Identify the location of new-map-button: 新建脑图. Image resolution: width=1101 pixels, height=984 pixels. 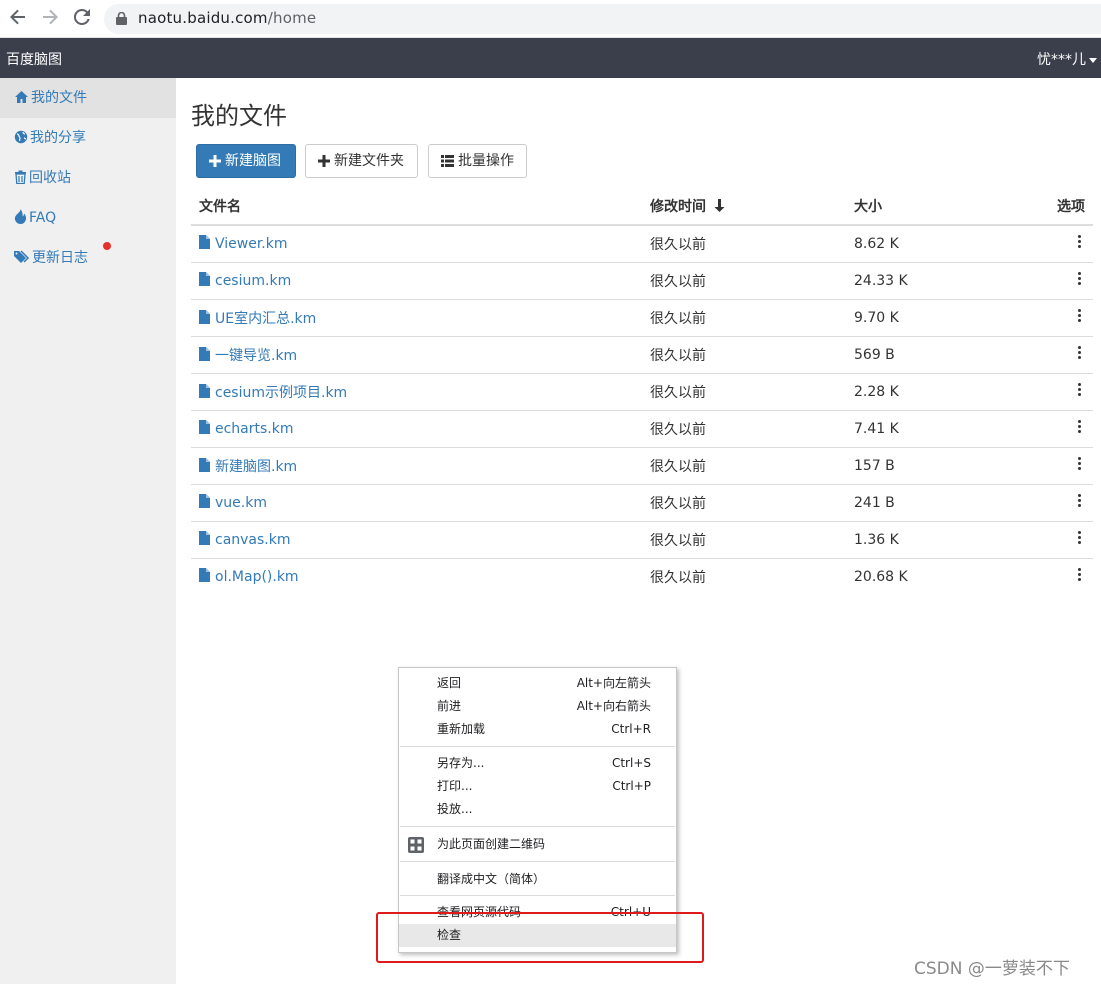
(246, 161).